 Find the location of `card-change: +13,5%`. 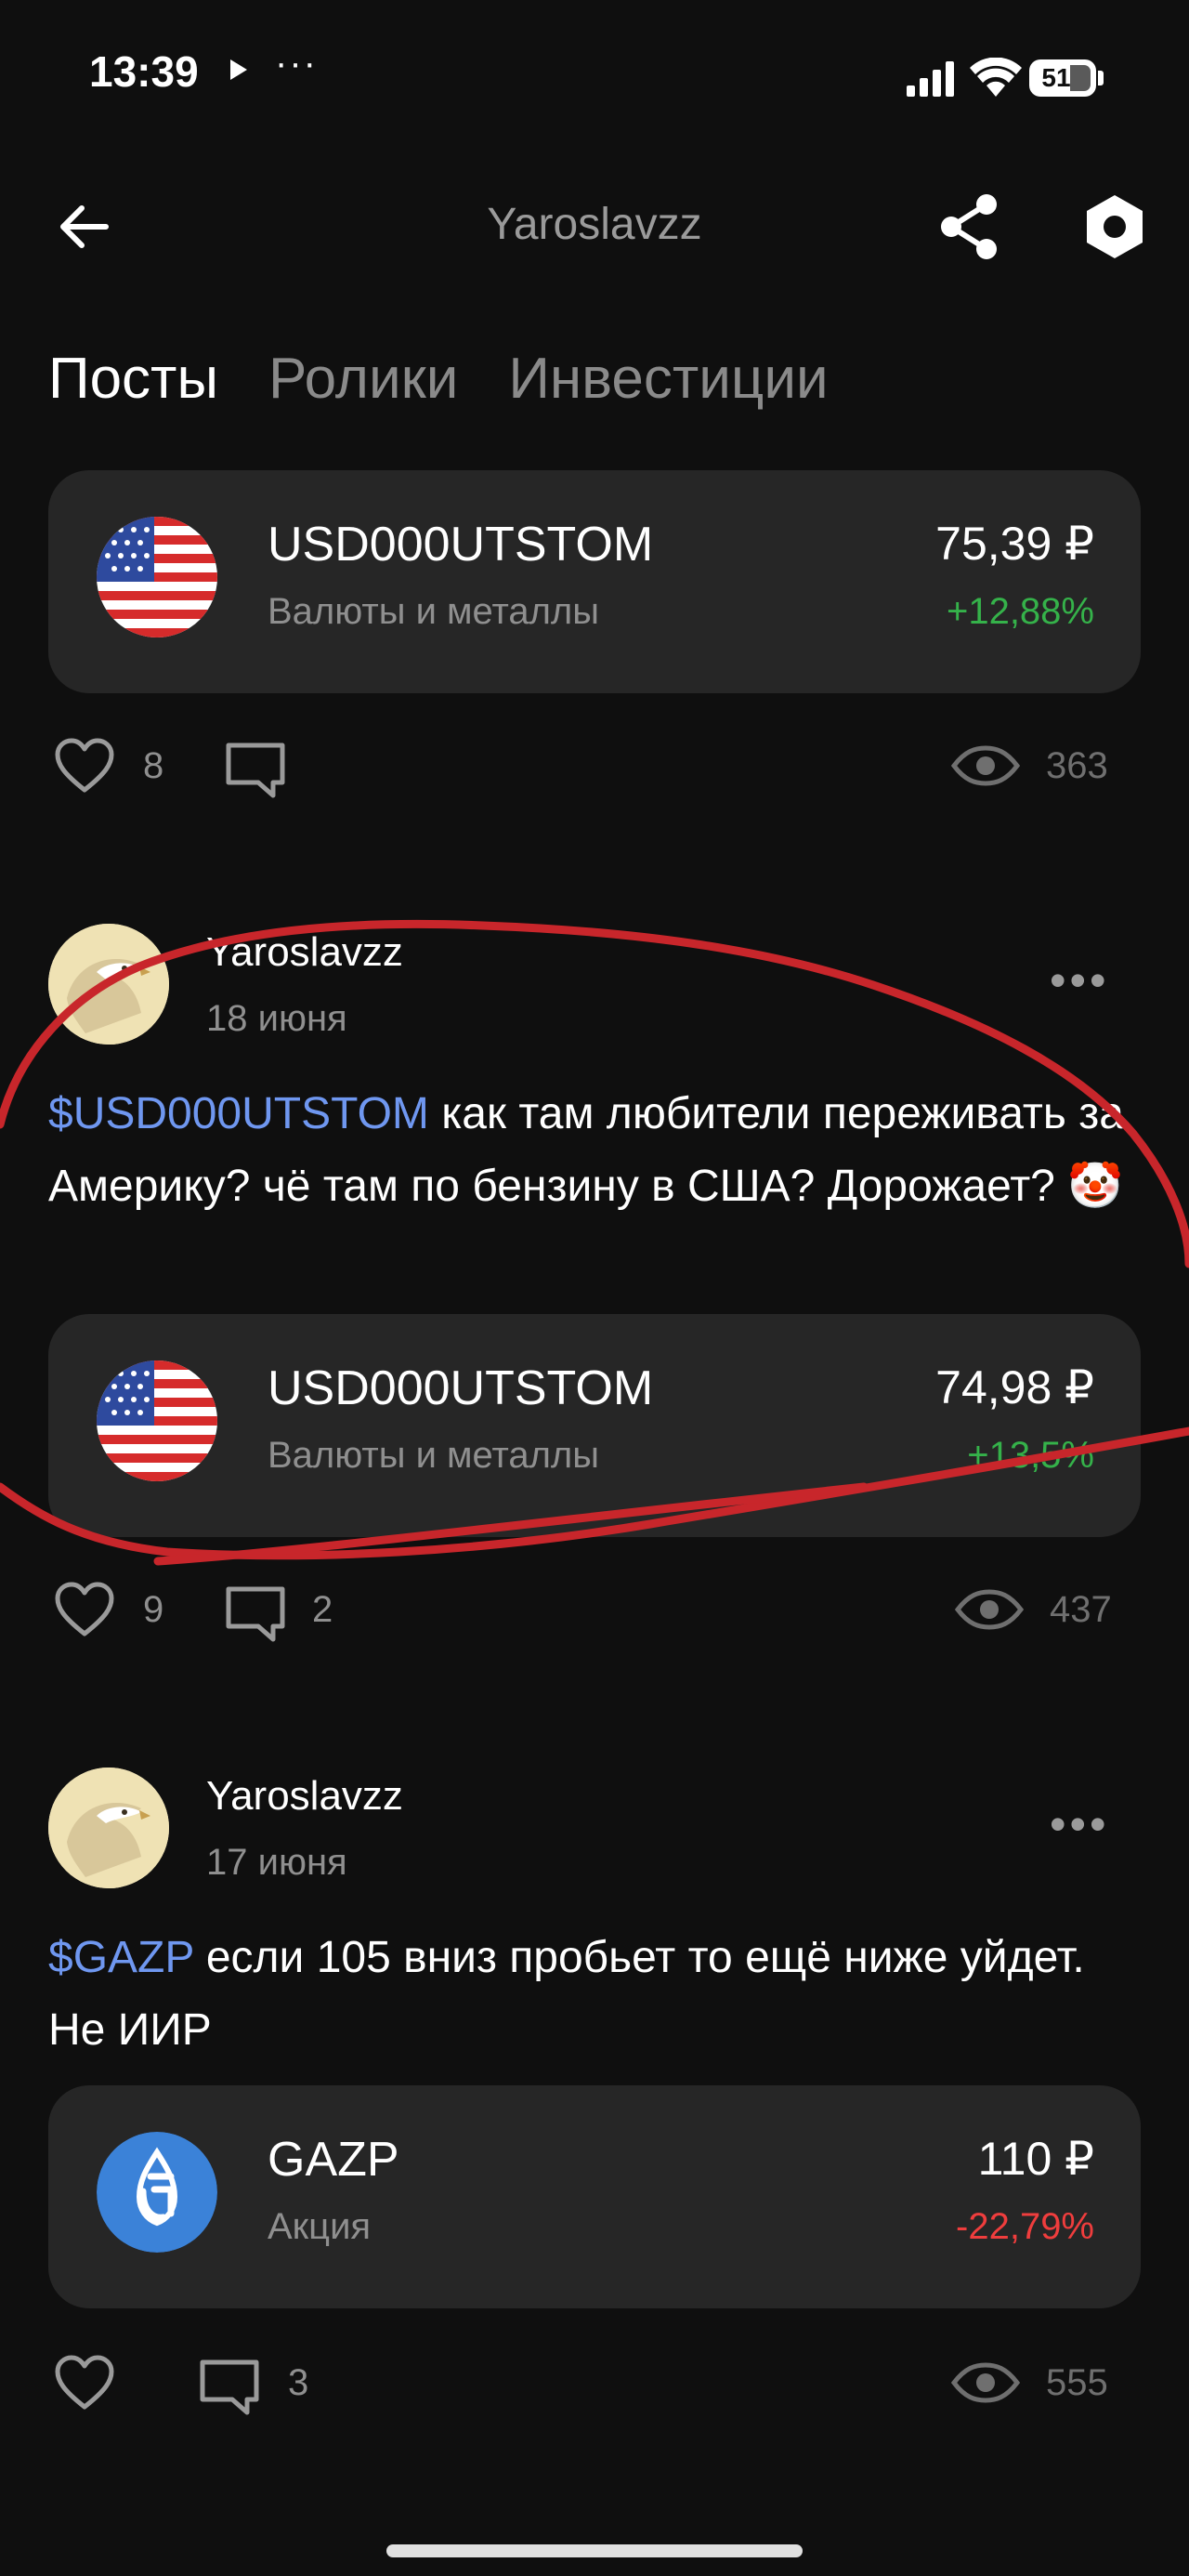

card-change: +13,5% is located at coordinates (1030, 1455).